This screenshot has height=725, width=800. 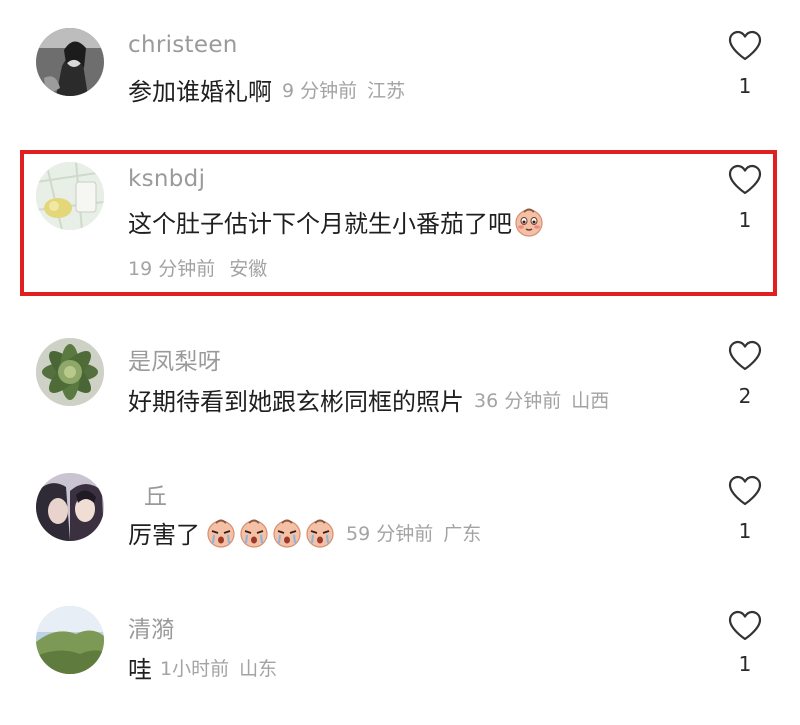 I want to click on comment-time: 1小时前, so click(x=195, y=669).